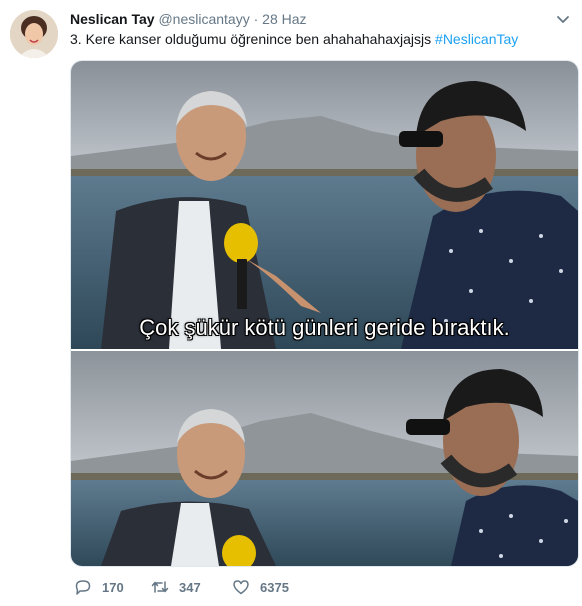 This screenshot has width=582, height=606. Describe the element at coordinates (34, 34) in the screenshot. I see `avatar` at that location.